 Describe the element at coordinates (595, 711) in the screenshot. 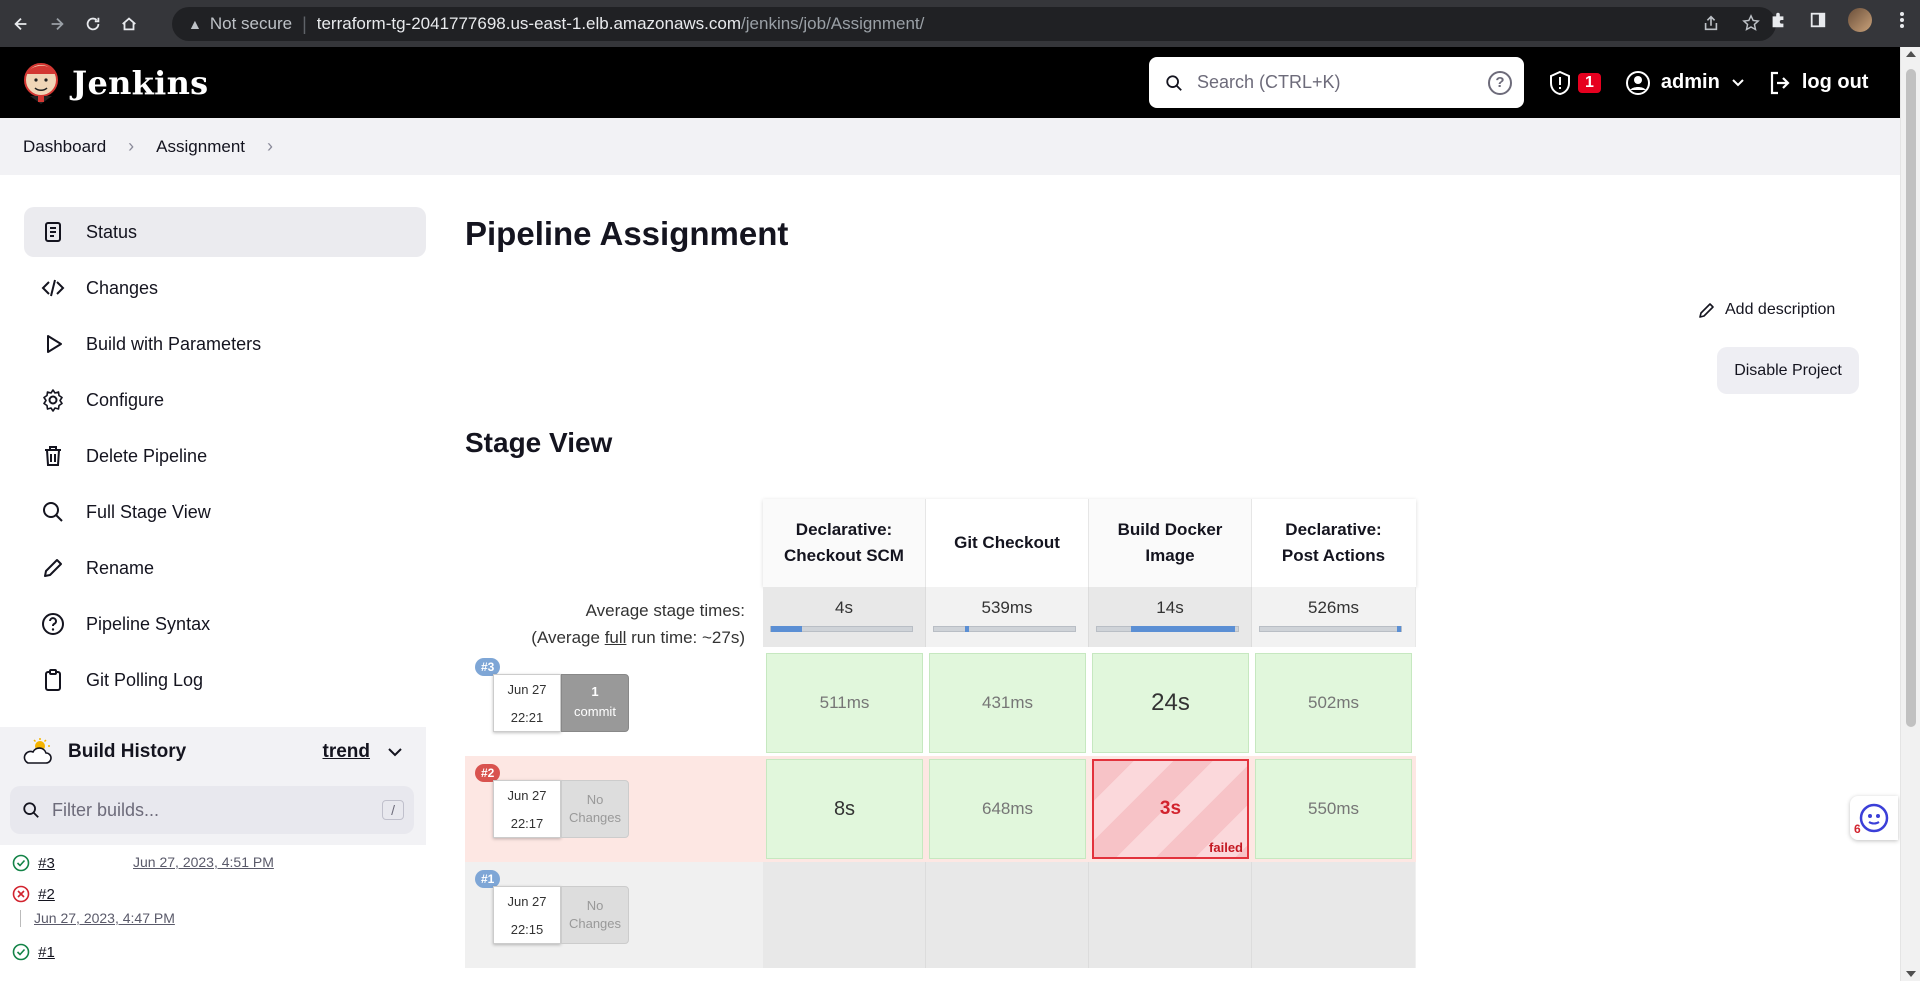

I see `changes-label: commit` at that location.